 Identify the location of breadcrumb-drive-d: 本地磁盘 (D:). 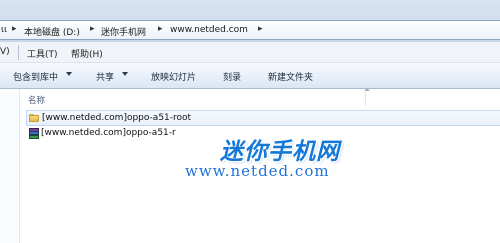
(52, 31).